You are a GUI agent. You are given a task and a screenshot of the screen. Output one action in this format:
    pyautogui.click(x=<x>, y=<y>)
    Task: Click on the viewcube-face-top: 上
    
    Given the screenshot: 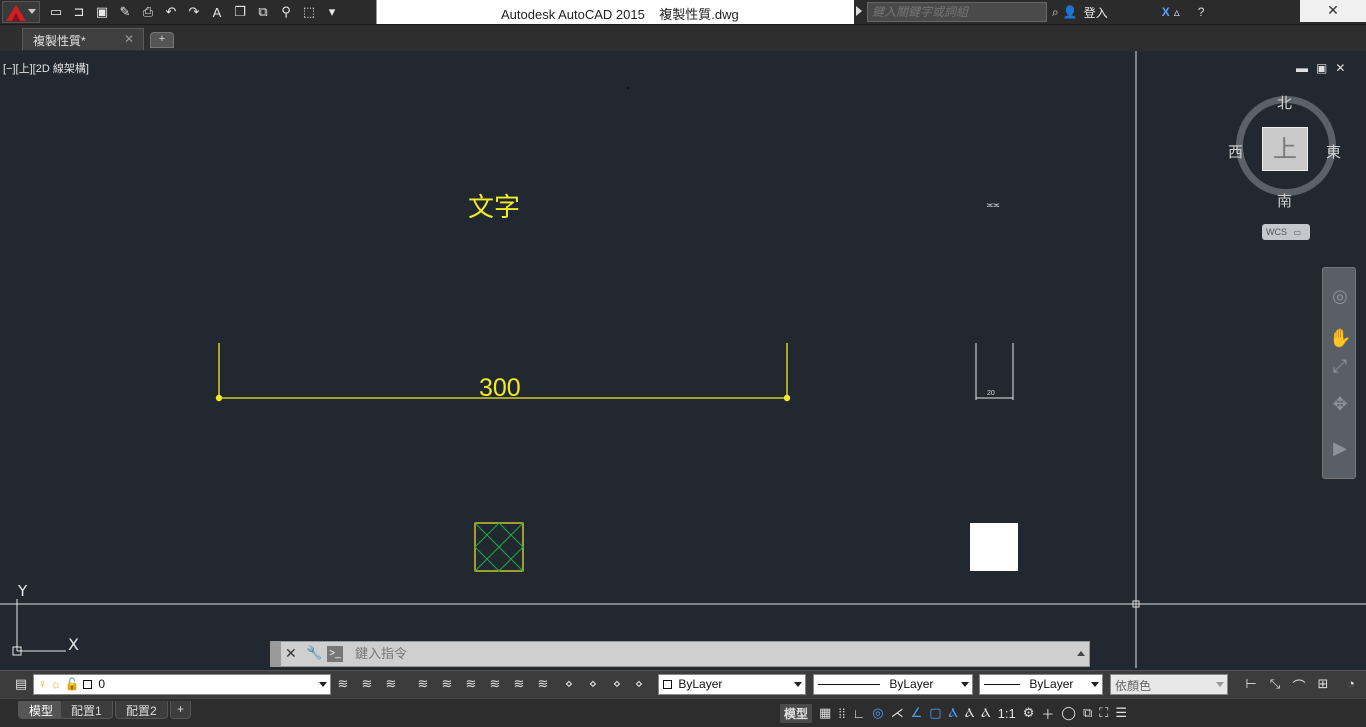 What is the action you would take?
    pyautogui.click(x=1285, y=149)
    